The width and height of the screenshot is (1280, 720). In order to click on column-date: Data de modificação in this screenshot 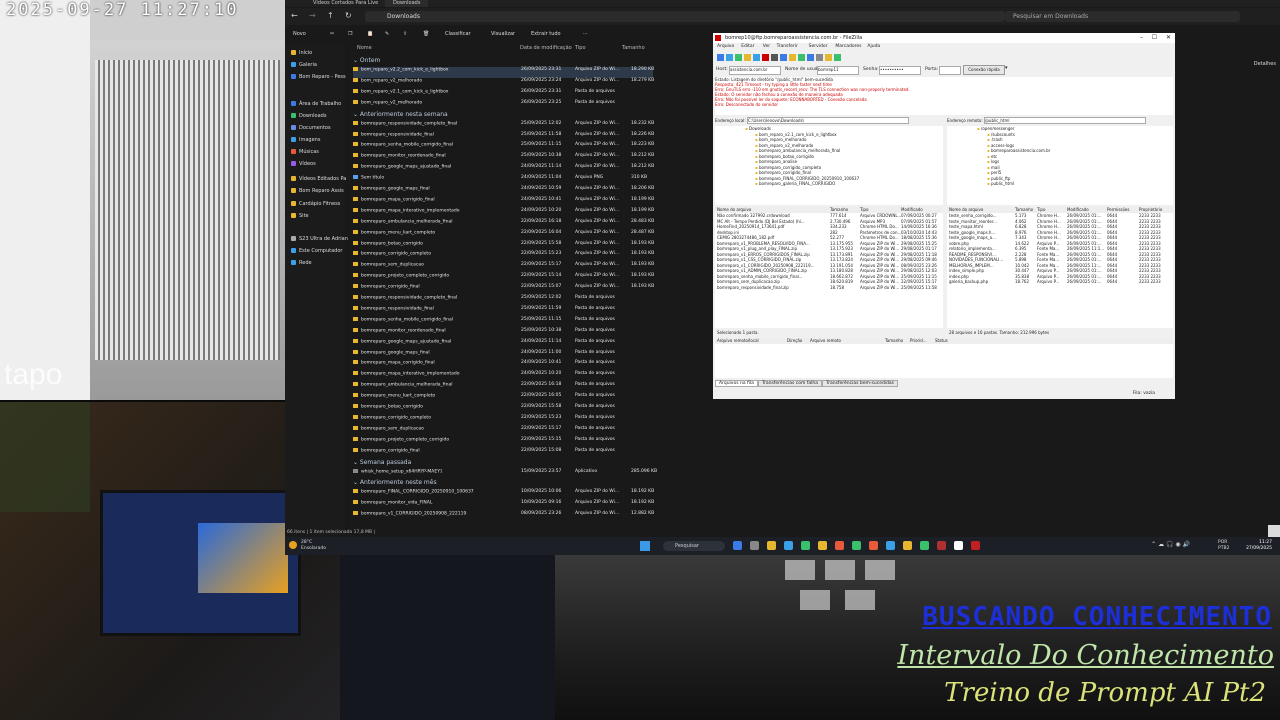, I will do `click(546, 48)`.